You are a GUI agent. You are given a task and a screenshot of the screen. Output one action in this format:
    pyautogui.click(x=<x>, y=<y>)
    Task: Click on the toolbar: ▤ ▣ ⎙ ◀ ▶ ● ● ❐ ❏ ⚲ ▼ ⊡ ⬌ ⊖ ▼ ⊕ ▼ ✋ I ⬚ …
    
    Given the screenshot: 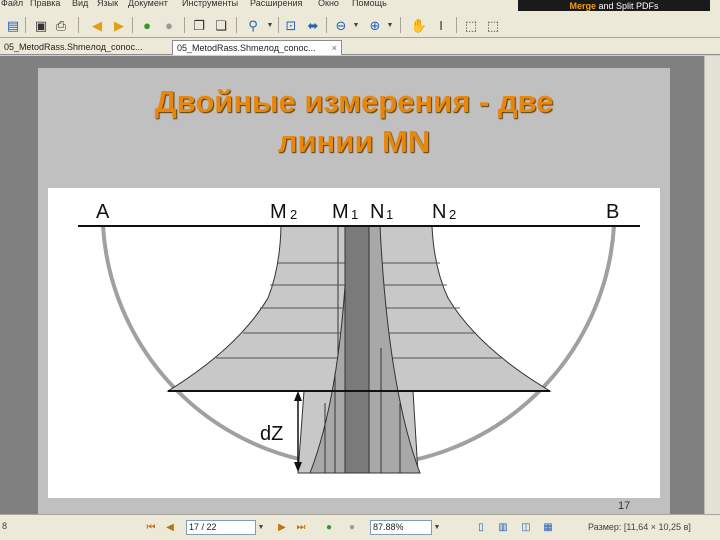 What is the action you would take?
    pyautogui.click(x=360, y=24)
    